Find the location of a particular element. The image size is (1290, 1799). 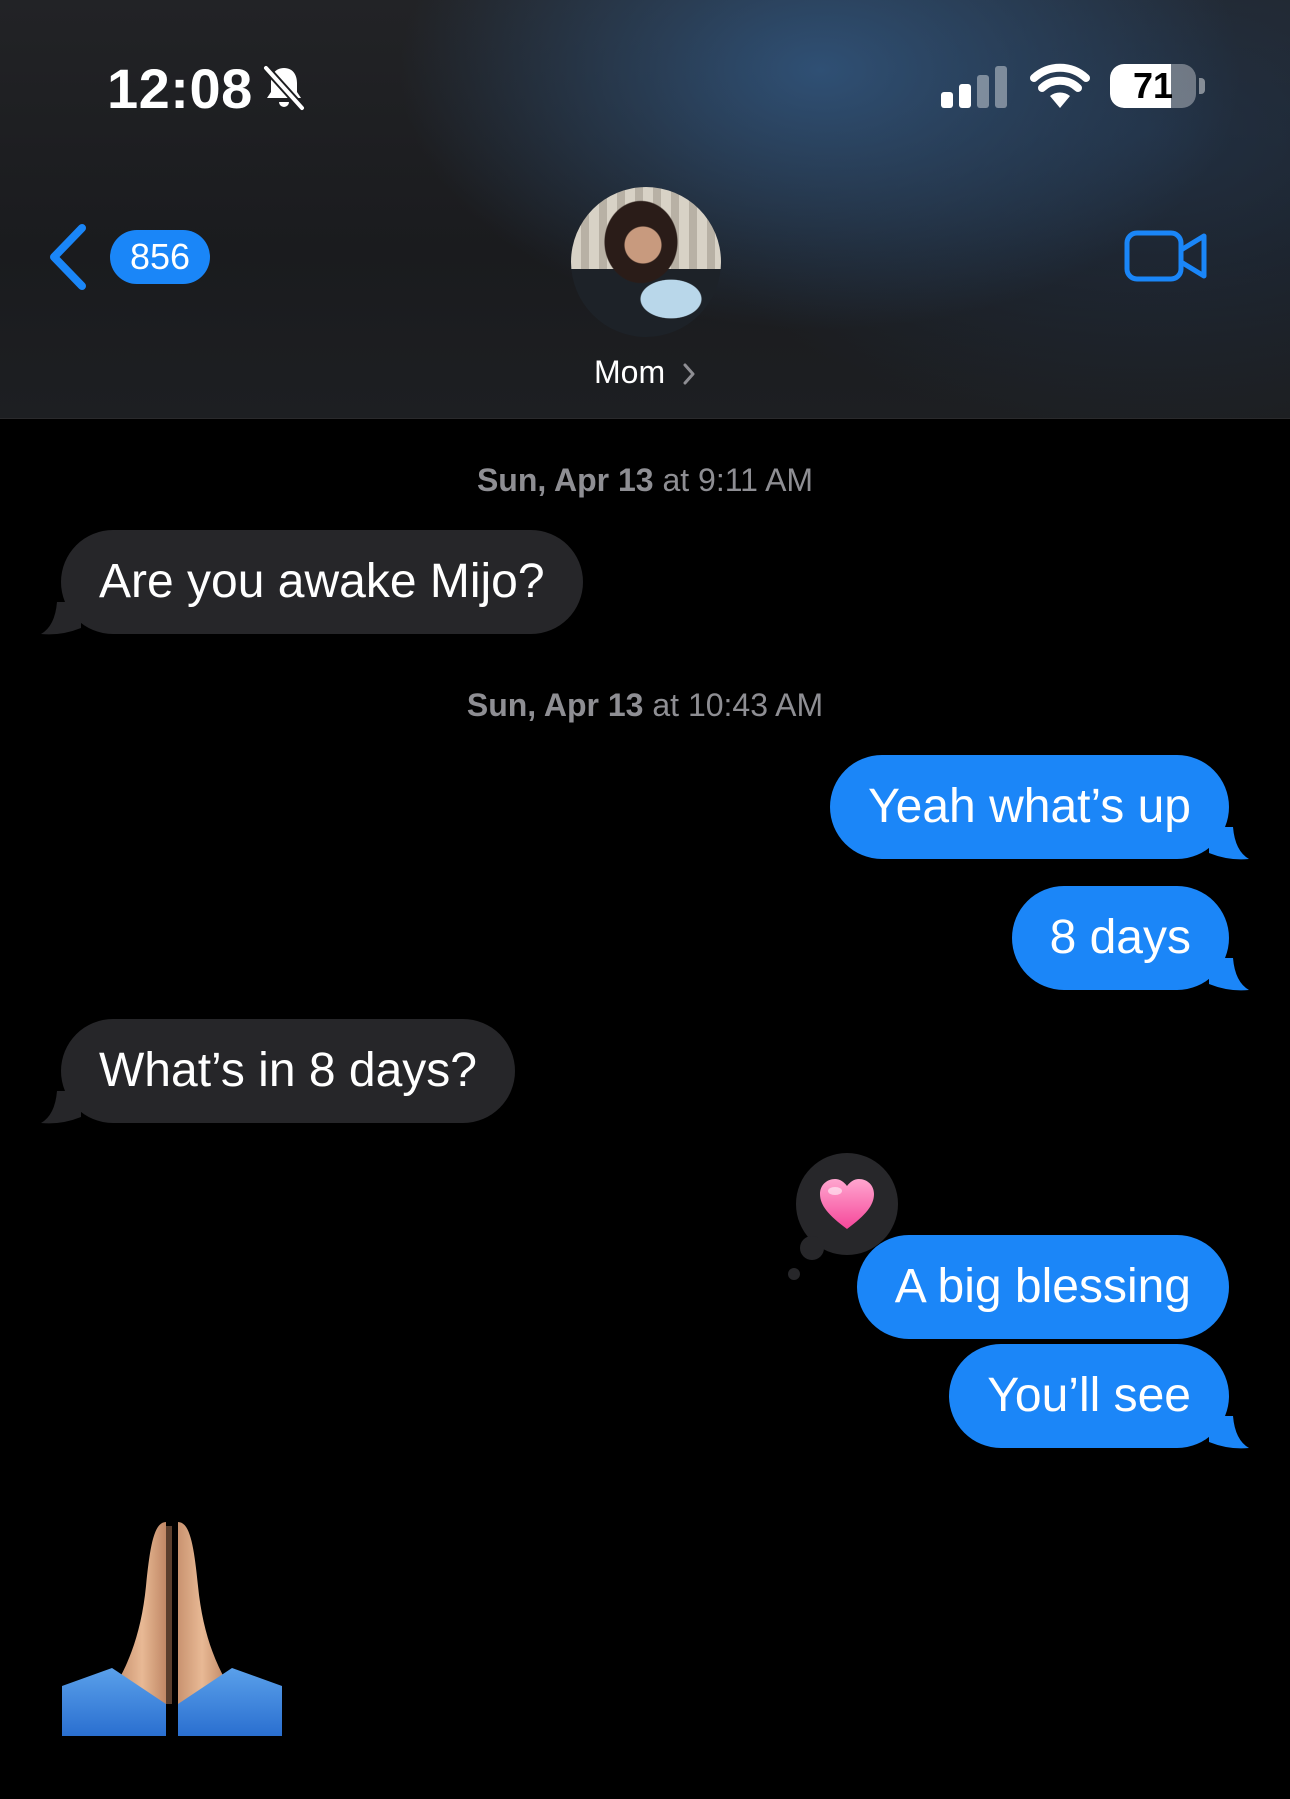

cellular-signal-icon is located at coordinates (974, 87).